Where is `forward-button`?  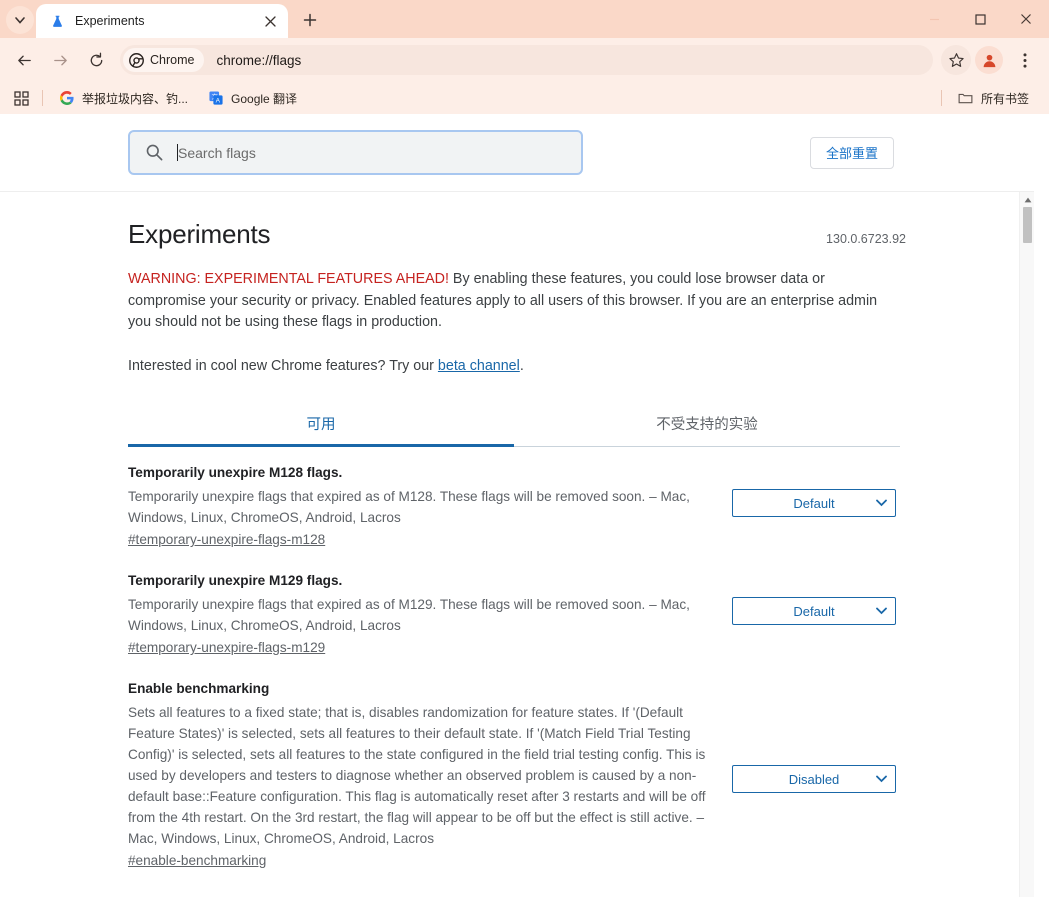
forward-button is located at coordinates (60, 60).